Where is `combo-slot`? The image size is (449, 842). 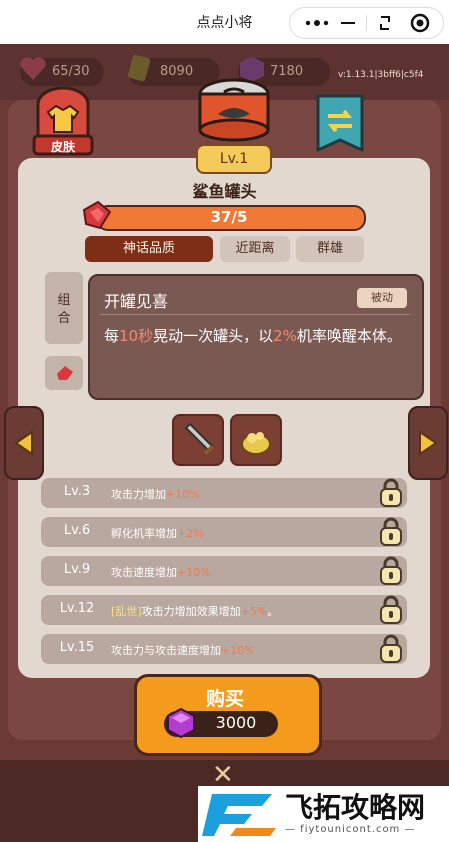 combo-slot is located at coordinates (64, 373).